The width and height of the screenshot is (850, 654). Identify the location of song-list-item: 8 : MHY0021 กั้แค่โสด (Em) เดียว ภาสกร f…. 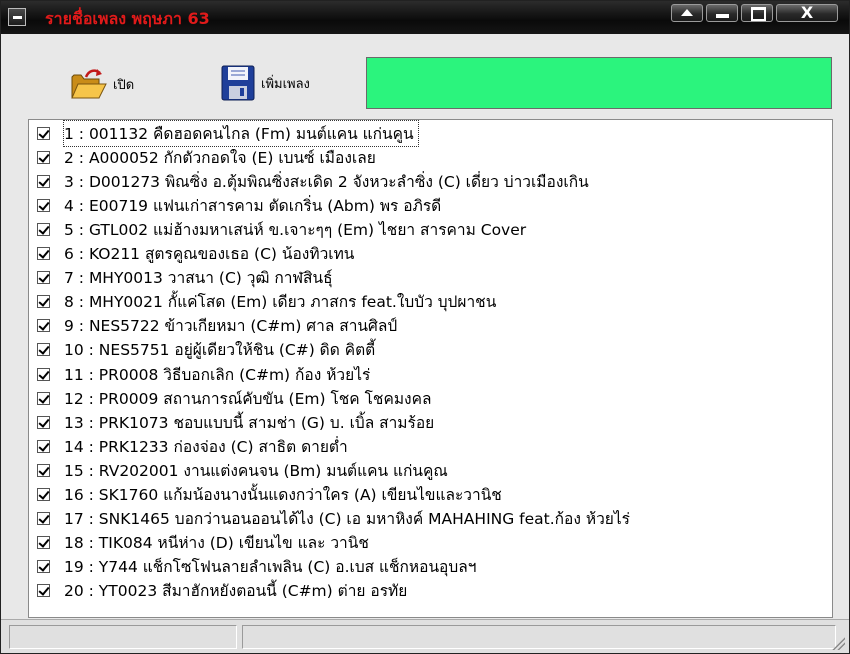
(430, 302).